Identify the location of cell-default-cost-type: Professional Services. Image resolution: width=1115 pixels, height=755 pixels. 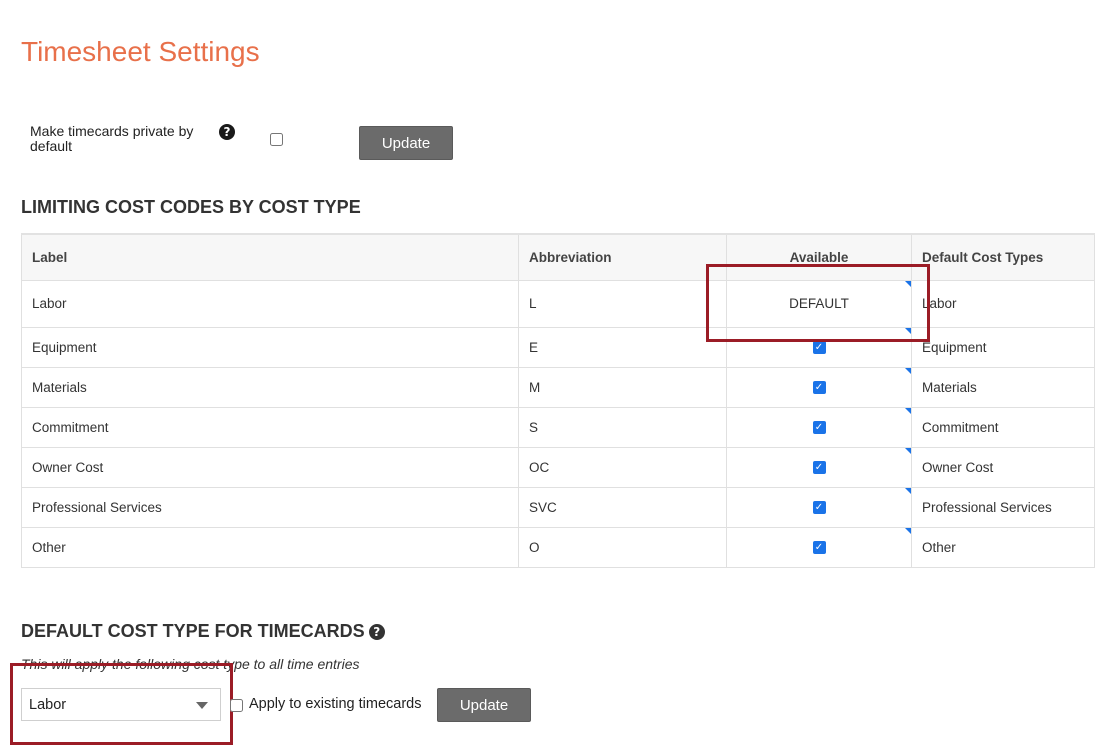
(1003, 507).